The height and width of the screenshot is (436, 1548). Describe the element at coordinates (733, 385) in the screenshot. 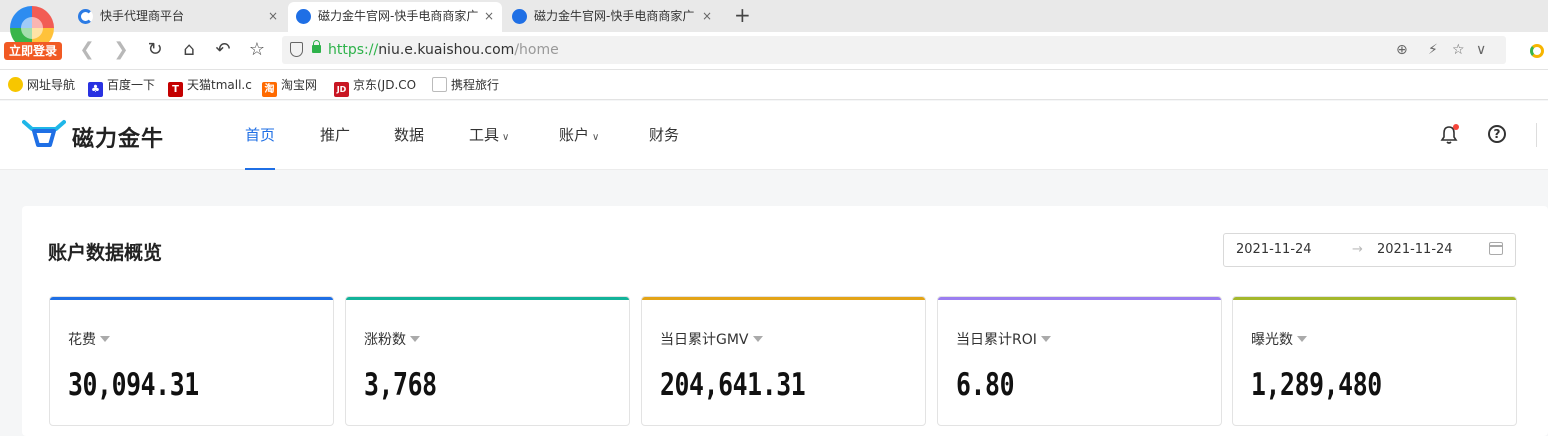

I see `metric-value: 204,641.31` at that location.